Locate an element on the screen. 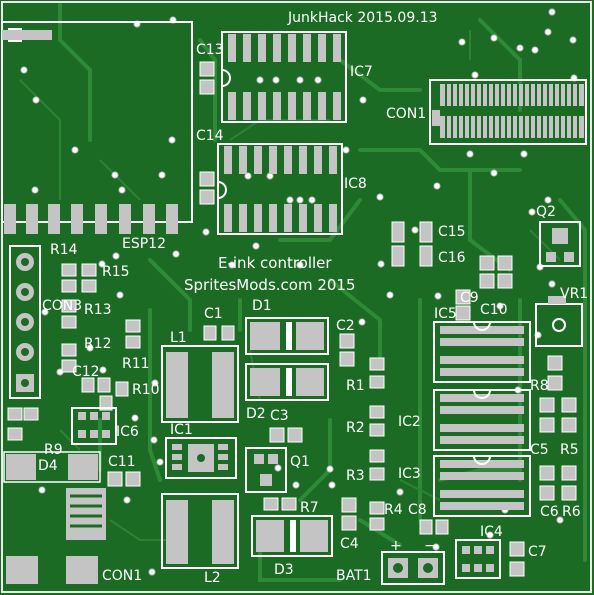 The image size is (594, 595). label-c4: C4 is located at coordinates (349, 544).